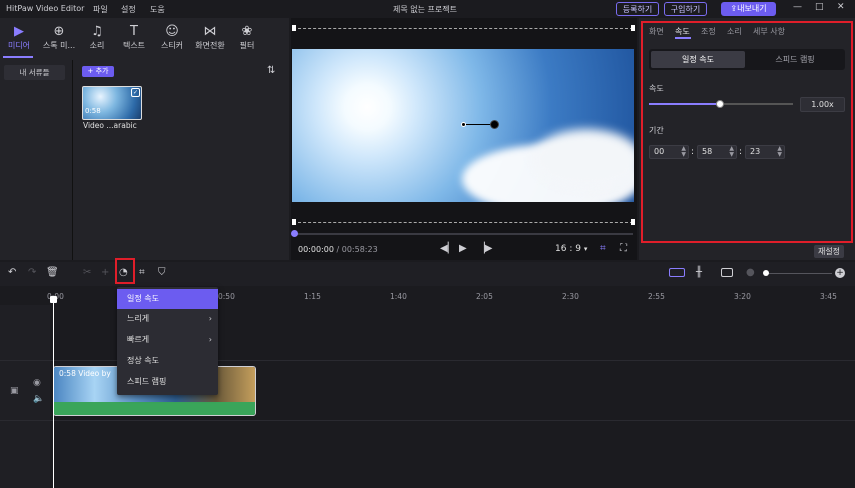 This screenshot has width=855, height=488. What do you see at coordinates (685, 9) in the screenshot?
I see `buy-button: 구입하기` at bounding box center [685, 9].